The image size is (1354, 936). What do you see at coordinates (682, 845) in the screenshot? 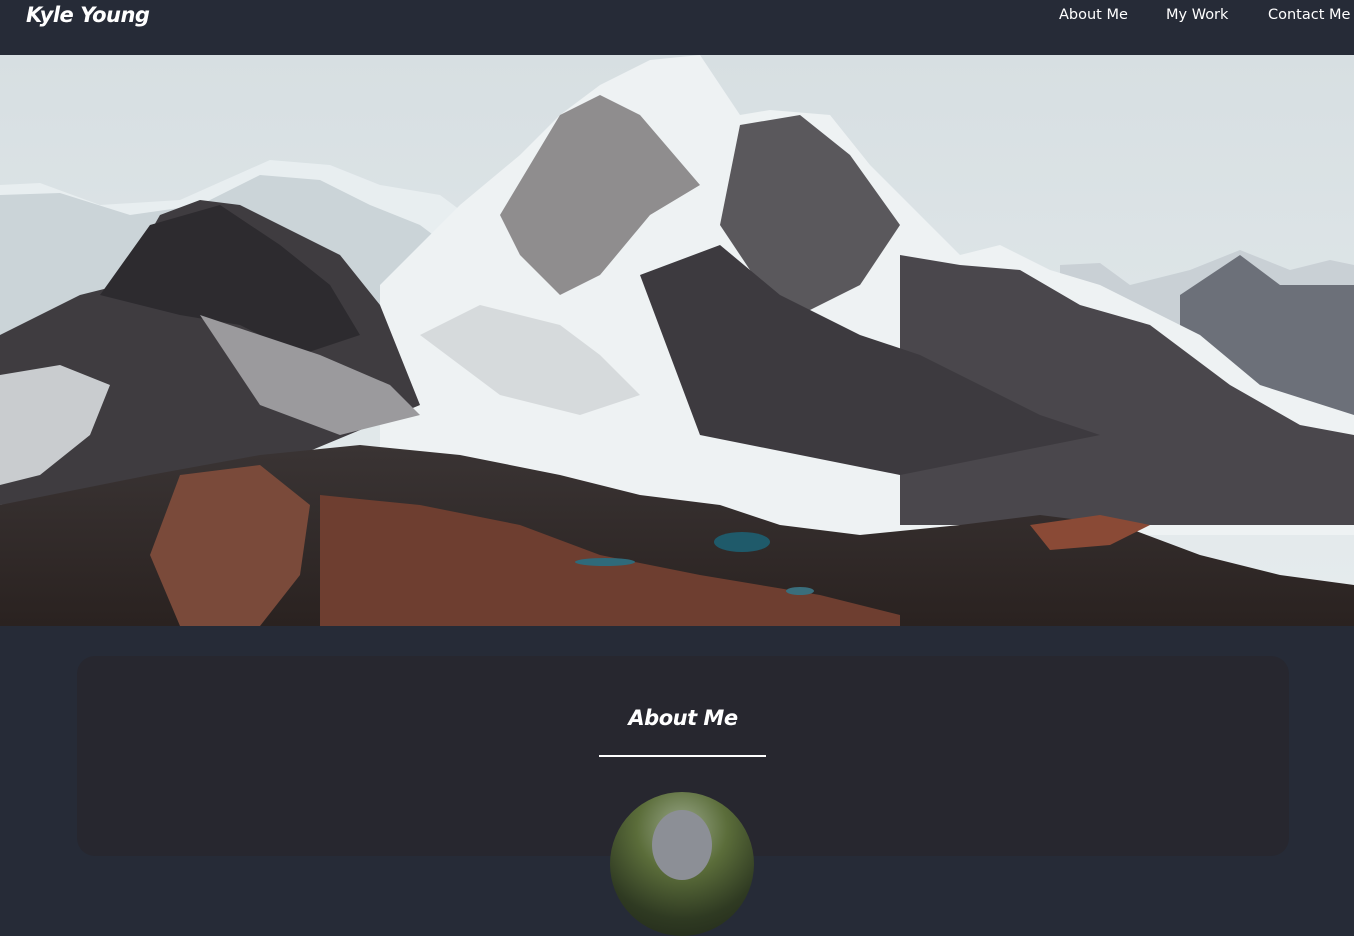
I see `avatar-photo` at bounding box center [682, 845].